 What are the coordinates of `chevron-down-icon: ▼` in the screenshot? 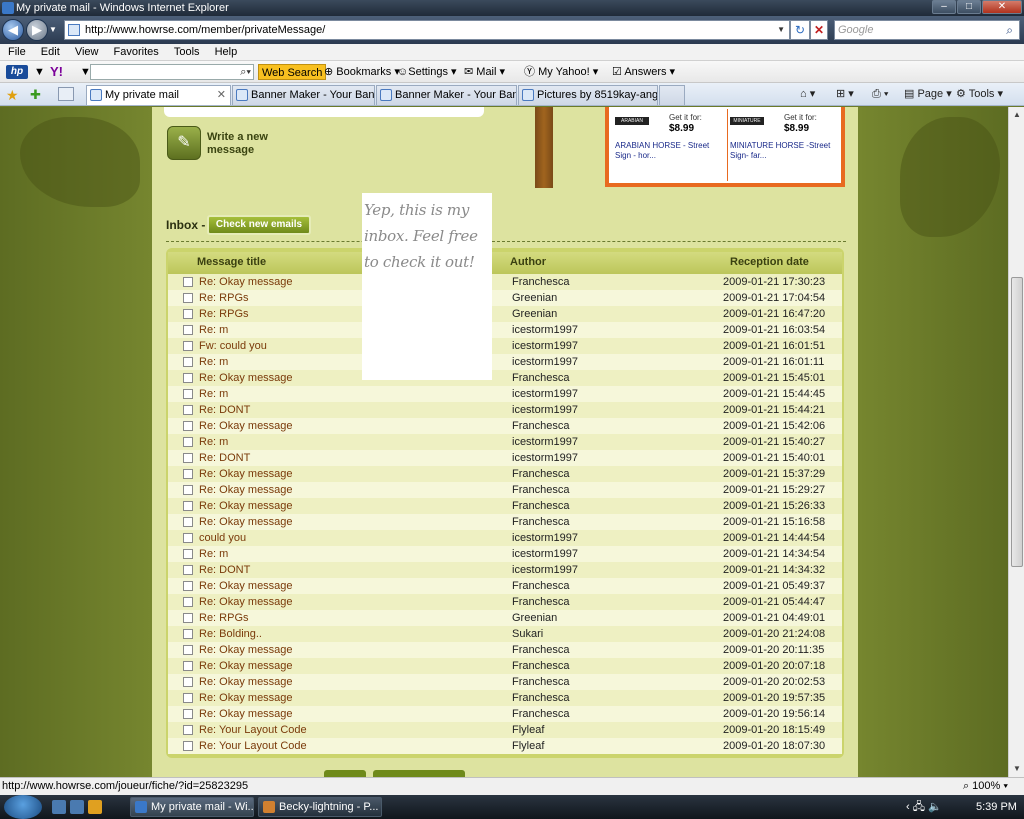 It's located at (781, 30).